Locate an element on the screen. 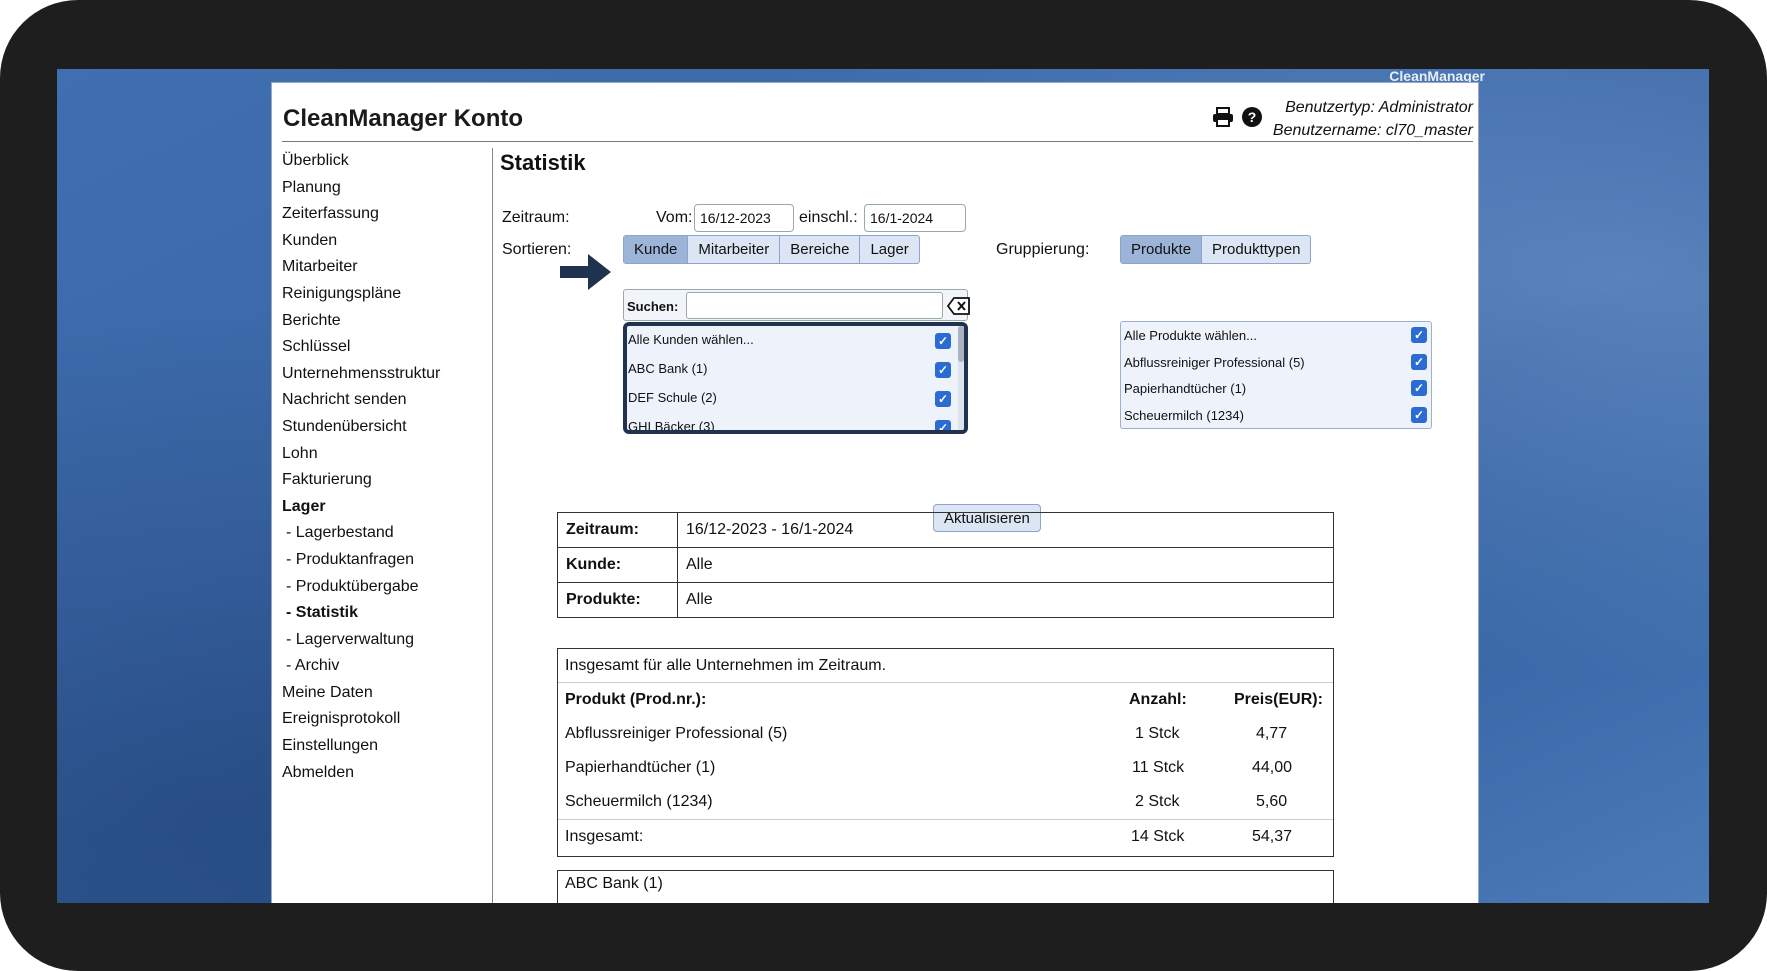 The image size is (1767, 971). gruppierung-label: Gruppierung: is located at coordinates (1043, 249).